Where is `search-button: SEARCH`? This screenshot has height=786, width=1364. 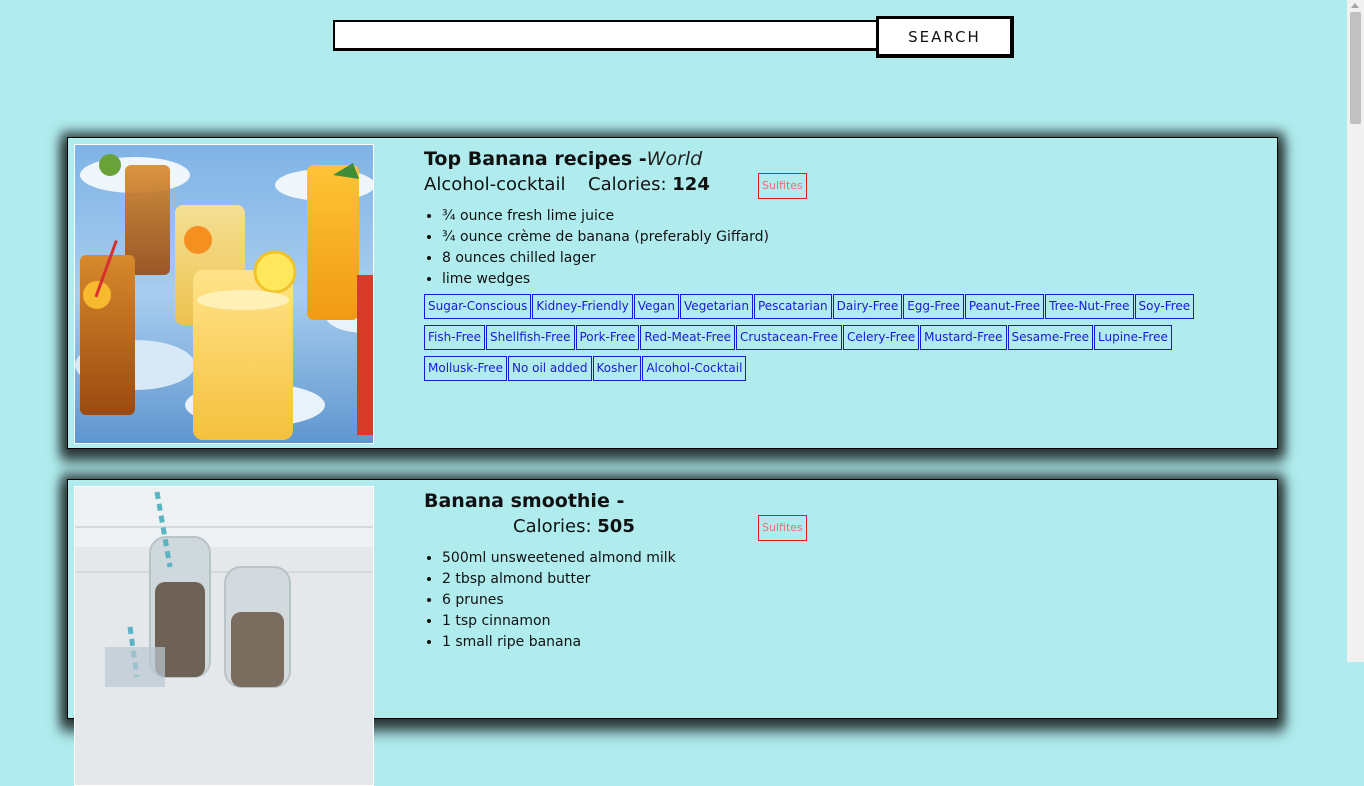 search-button: SEARCH is located at coordinates (945, 37).